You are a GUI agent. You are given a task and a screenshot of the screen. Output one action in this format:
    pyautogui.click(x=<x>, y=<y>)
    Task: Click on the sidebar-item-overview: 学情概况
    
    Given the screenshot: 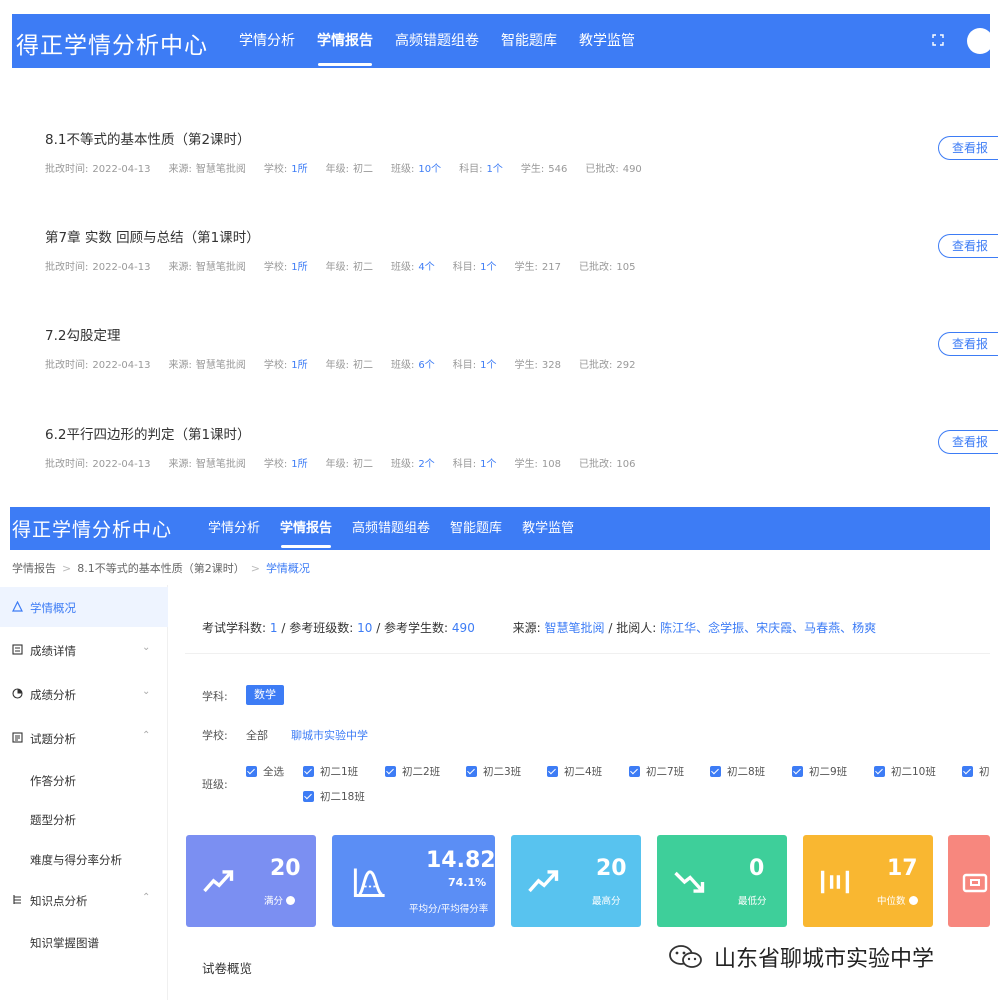 What is the action you would take?
    pyautogui.click(x=84, y=607)
    